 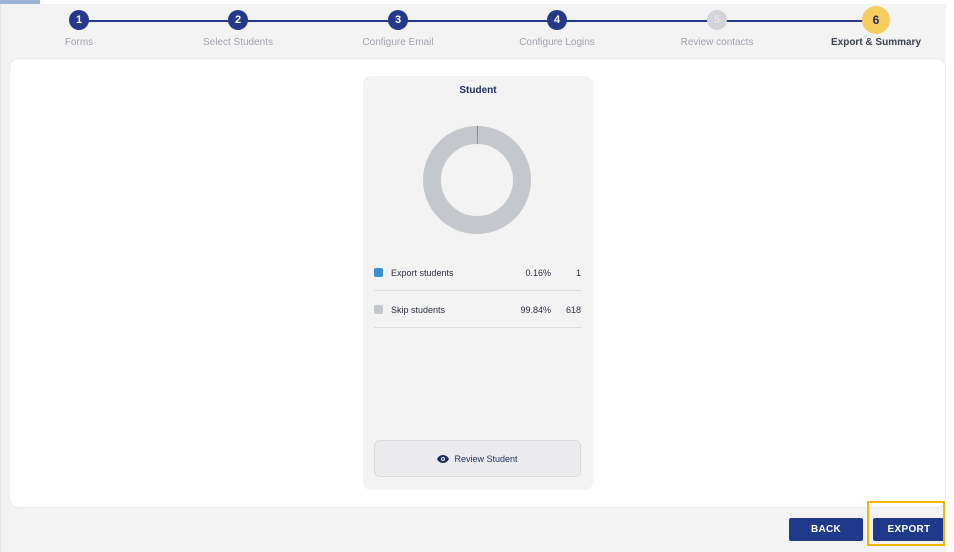 I want to click on legend-row-skip: Skip students 99.84% 618, so click(x=477, y=310).